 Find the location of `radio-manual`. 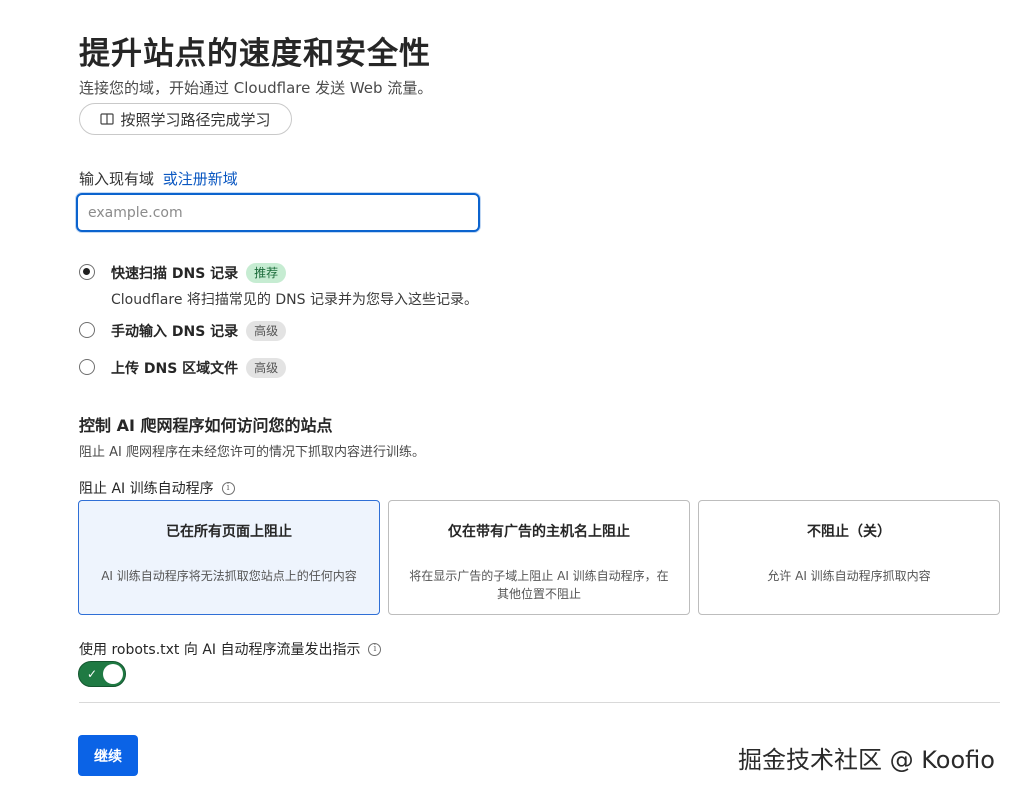

radio-manual is located at coordinates (87, 330).